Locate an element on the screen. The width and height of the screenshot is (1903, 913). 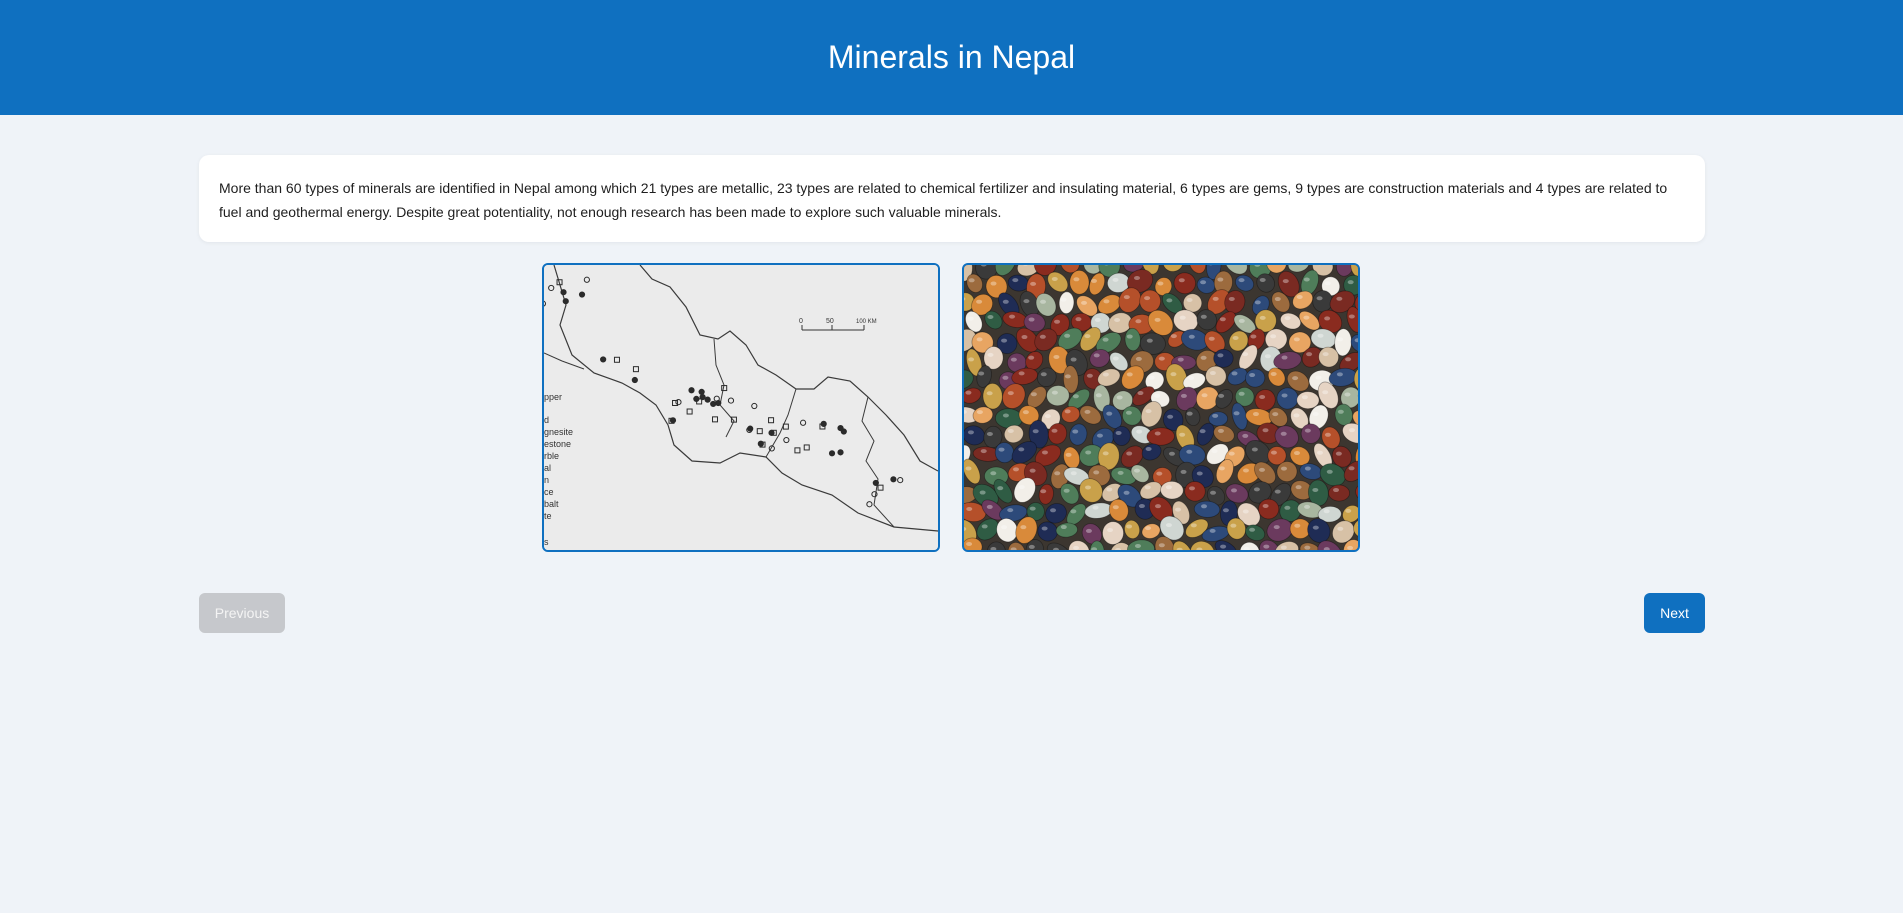
page-header: Minerals in Nepal is located at coordinates (951, 57).